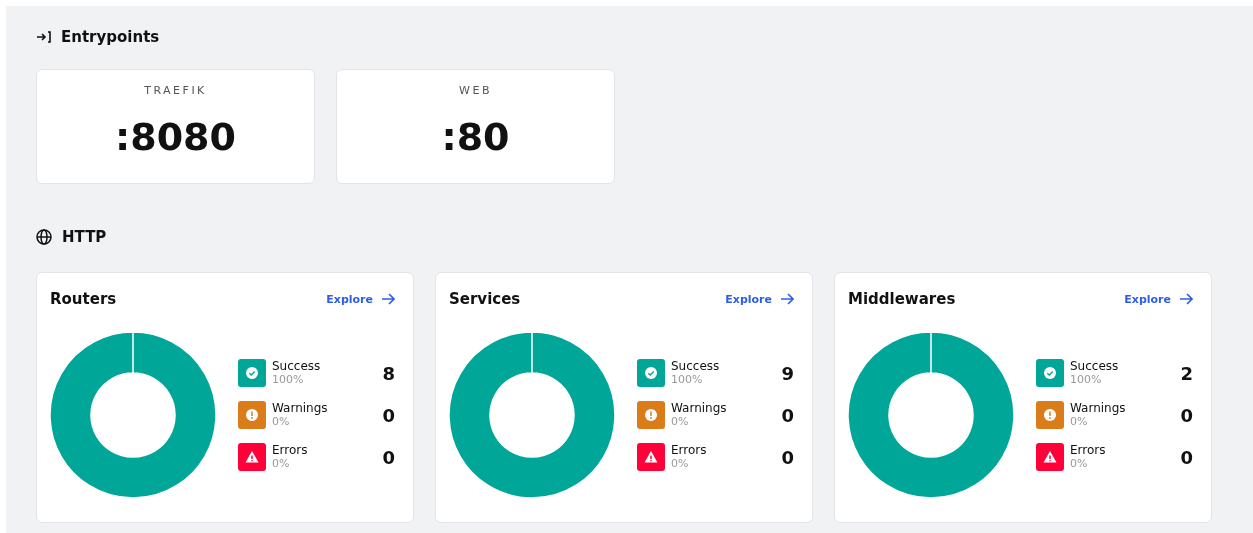  Describe the element at coordinates (475, 90) in the screenshot. I see `entrypoint-name: WEB` at that location.